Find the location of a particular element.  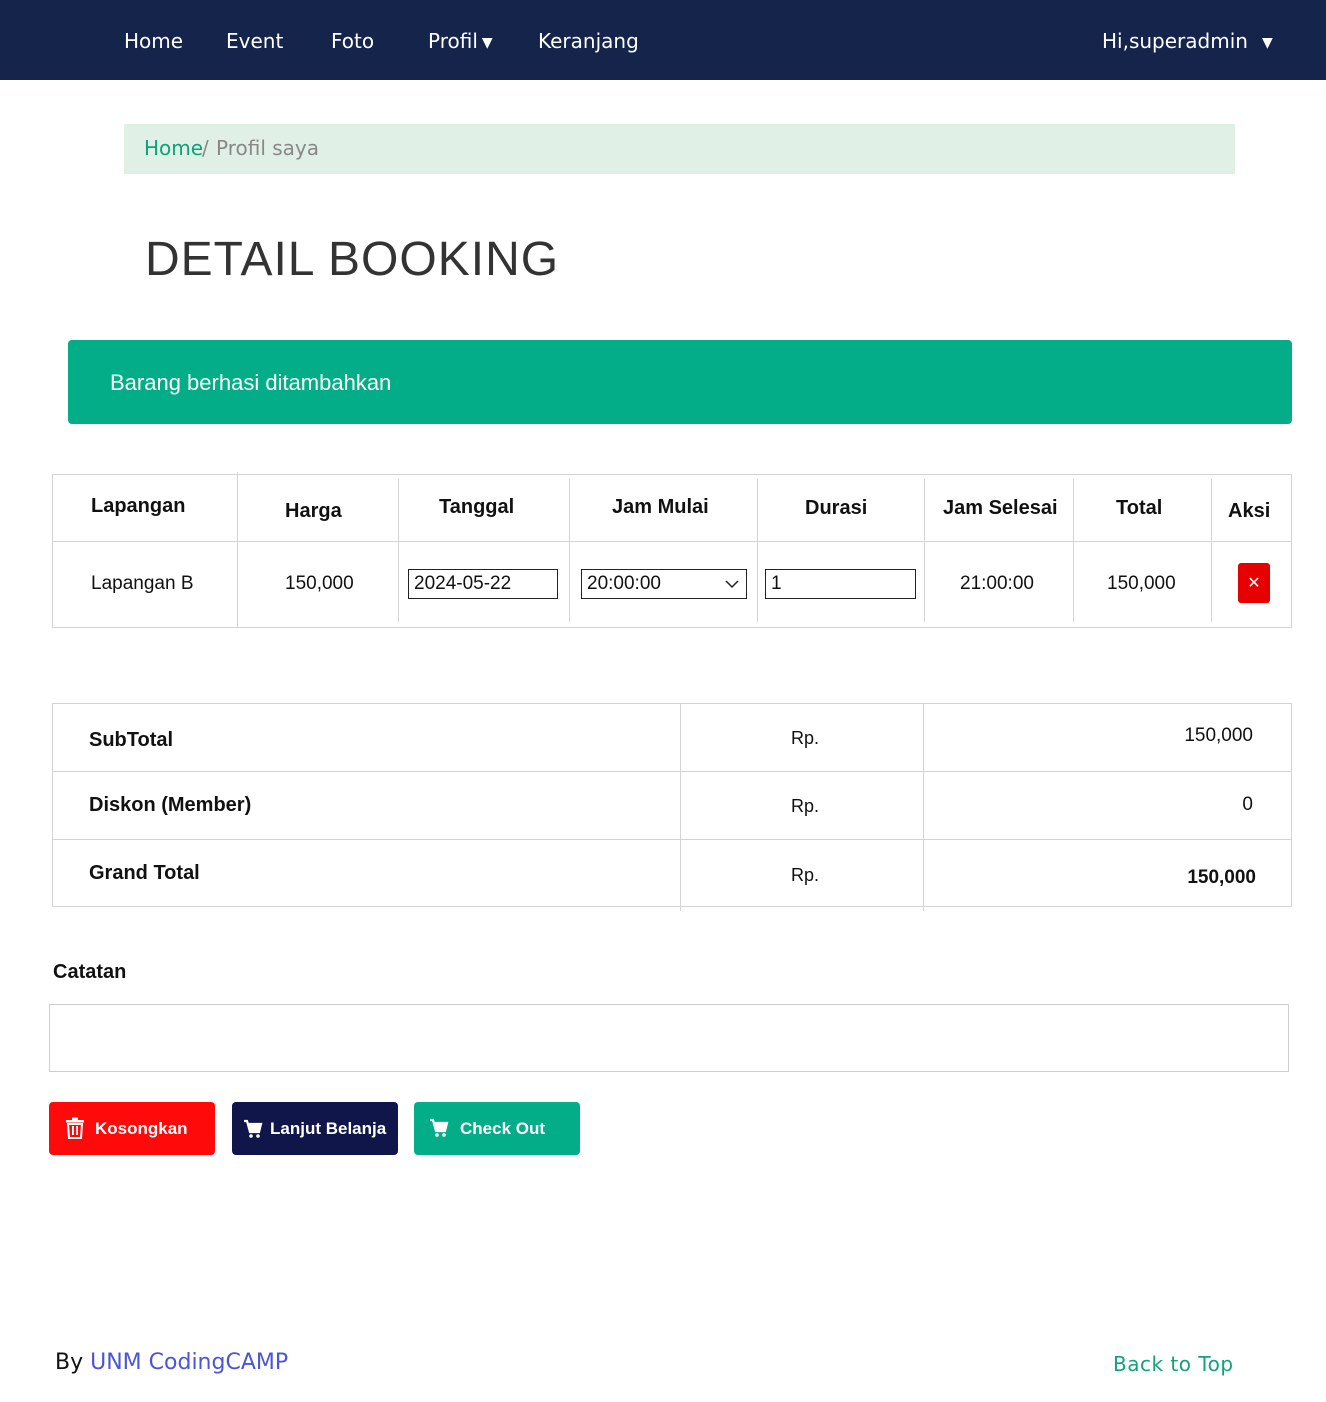

header-lapangan: Lapangan is located at coordinates (138, 506).